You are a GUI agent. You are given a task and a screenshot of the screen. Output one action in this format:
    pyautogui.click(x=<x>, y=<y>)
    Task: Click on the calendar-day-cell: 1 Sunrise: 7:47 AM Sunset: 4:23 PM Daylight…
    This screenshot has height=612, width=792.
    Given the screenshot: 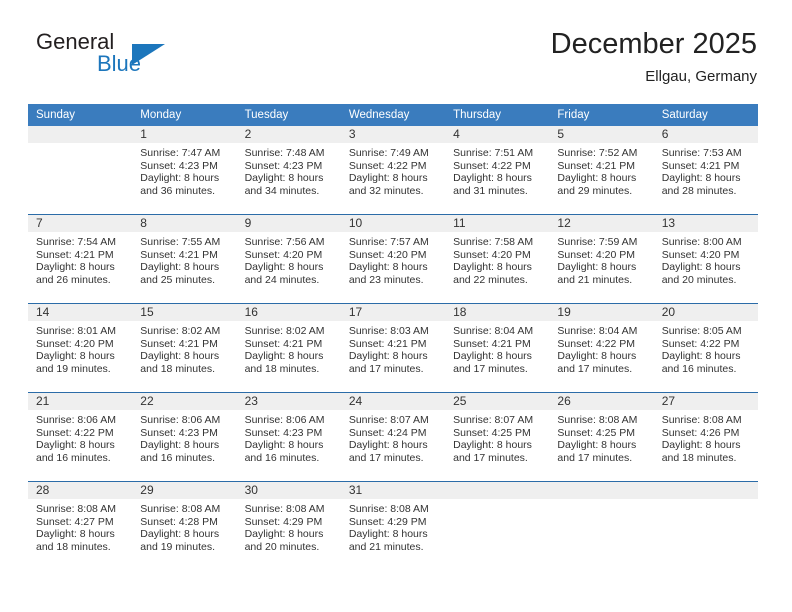 What is the action you would take?
    pyautogui.click(x=184, y=170)
    